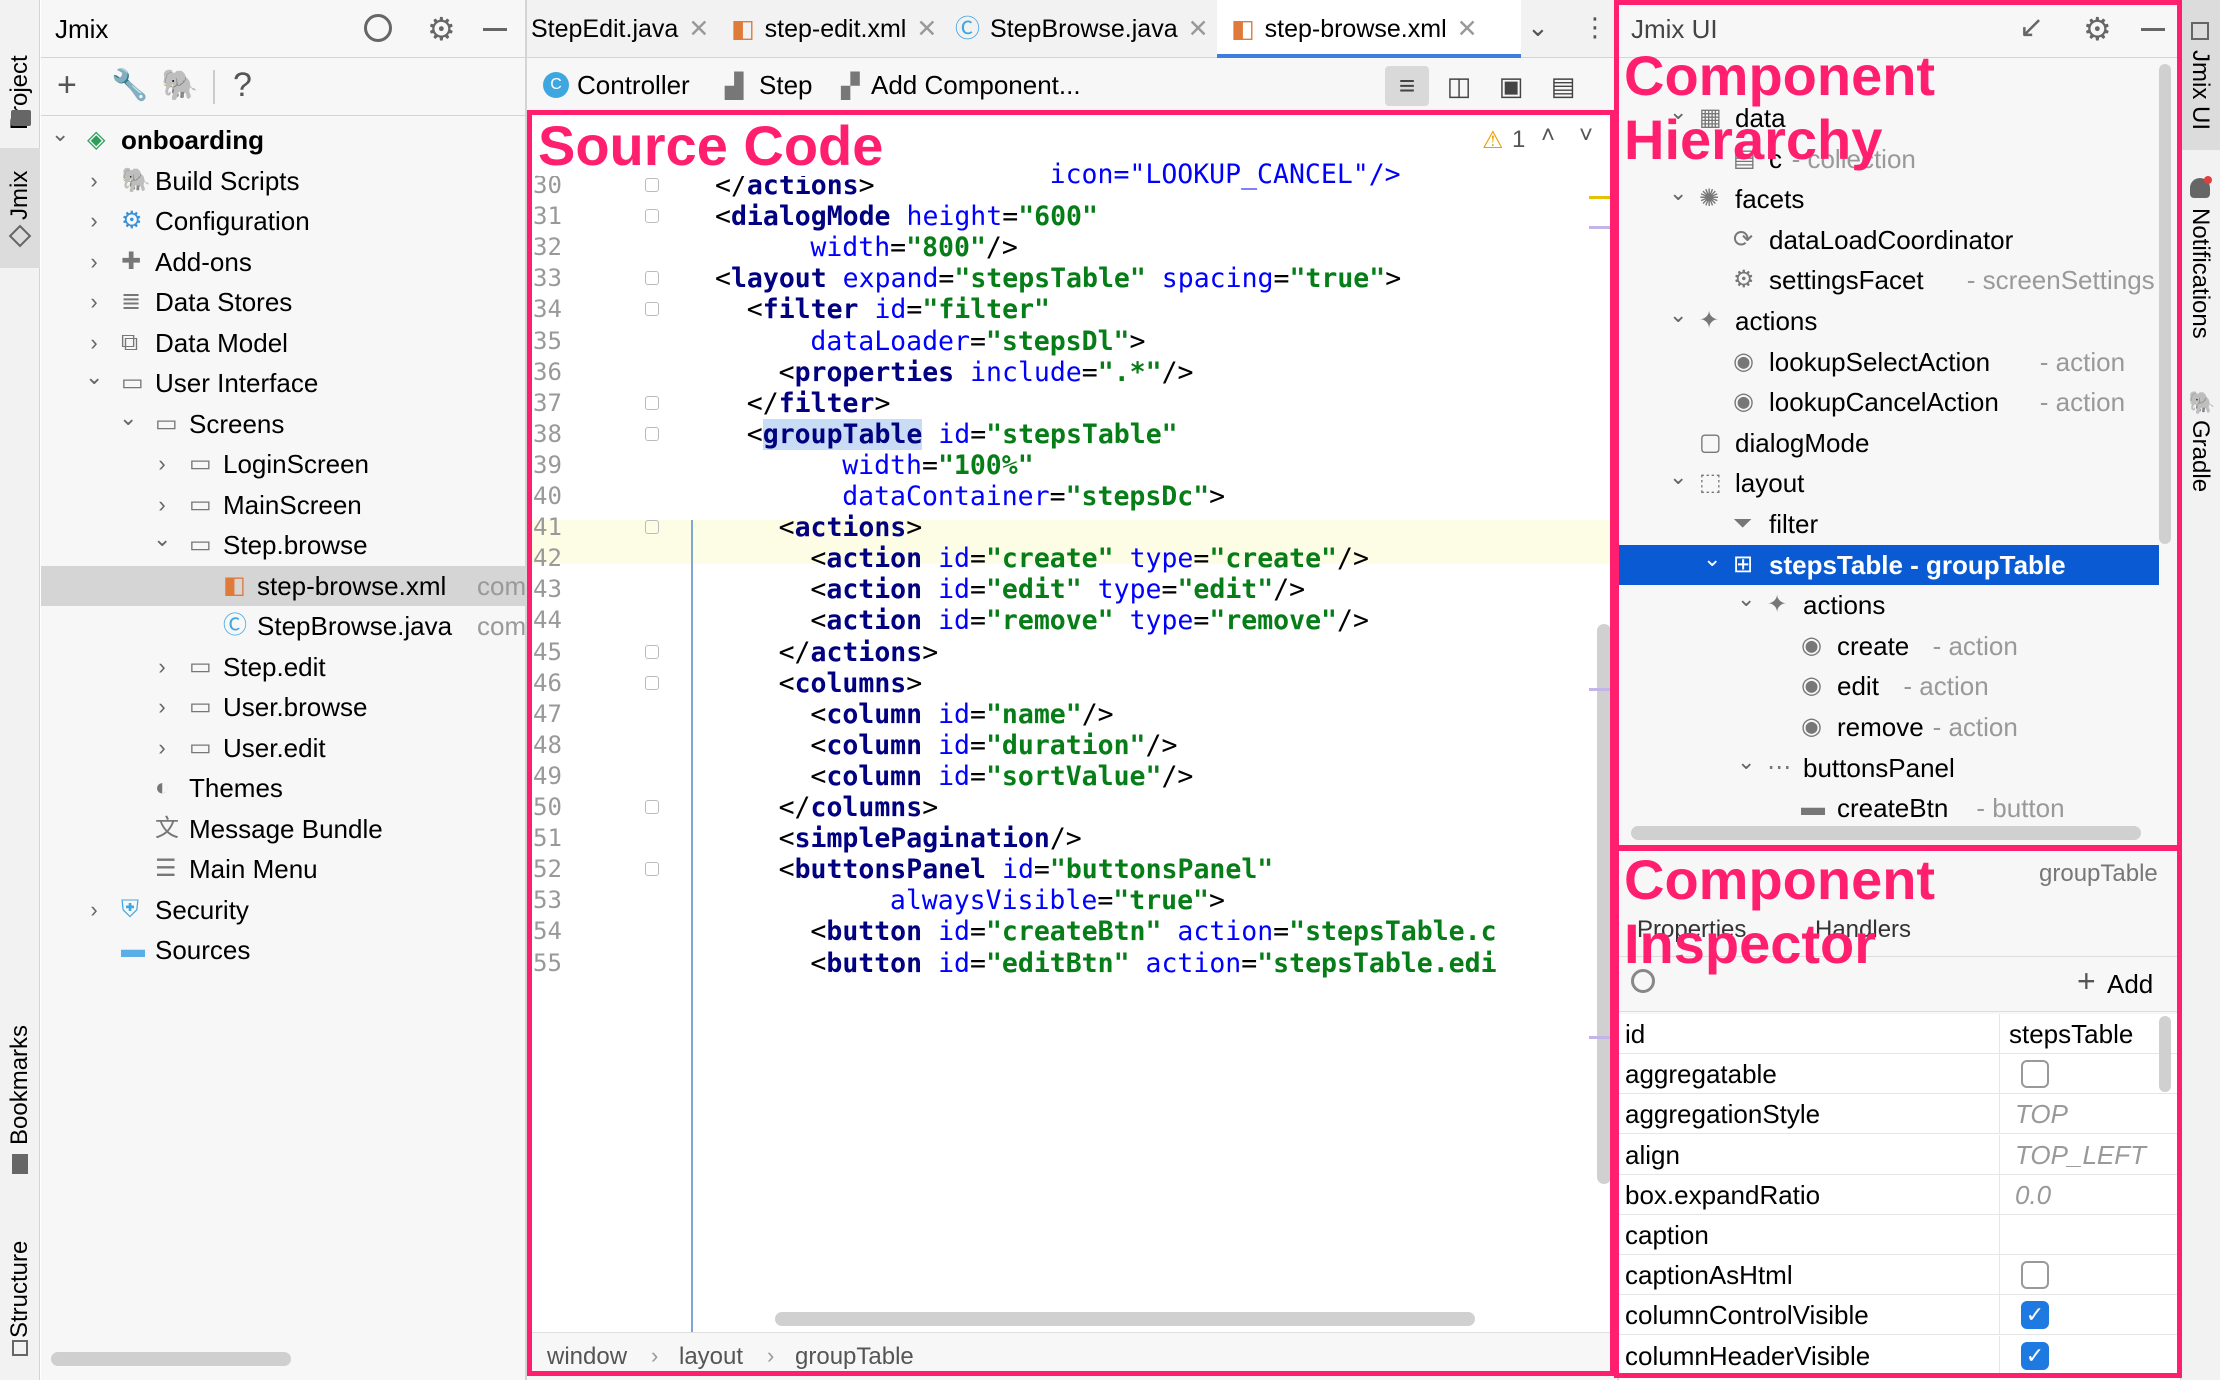 This screenshot has width=2220, height=1380. What do you see at coordinates (711, 1357) in the screenshot?
I see `breadcrumb-layout: layout` at bounding box center [711, 1357].